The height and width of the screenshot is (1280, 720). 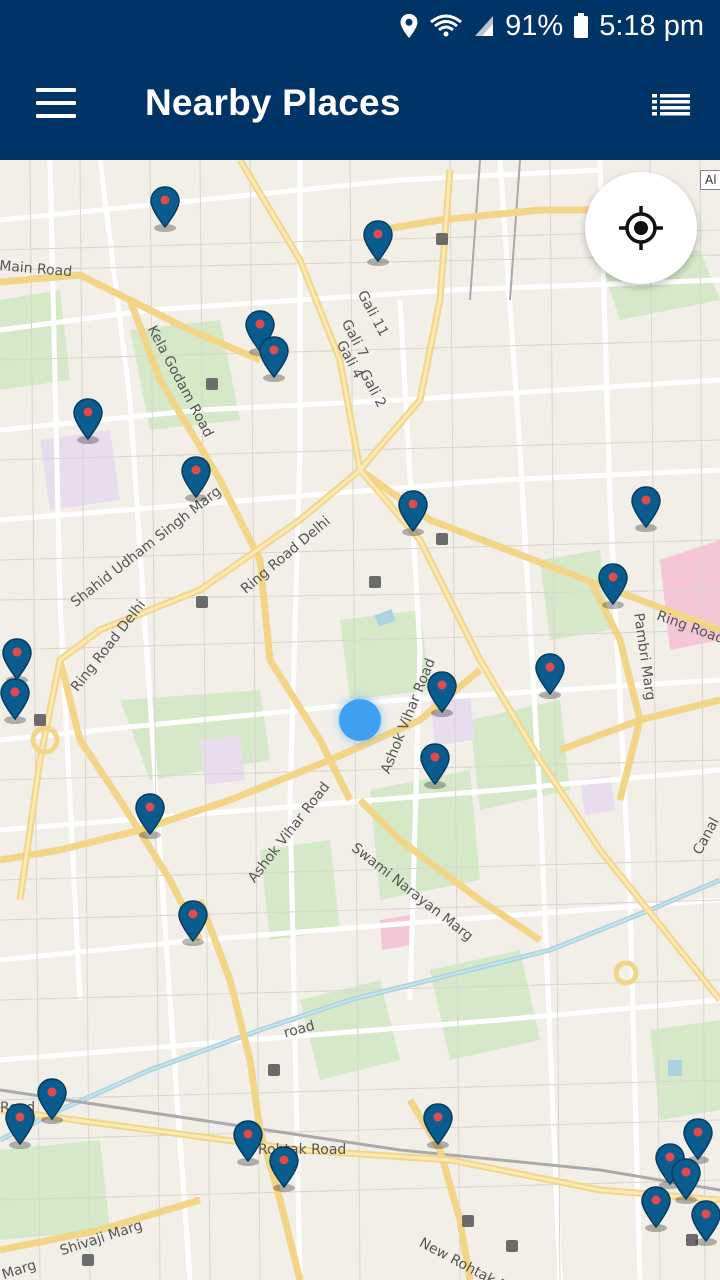 What do you see at coordinates (273, 102) in the screenshot?
I see `page-title: Nearby Places` at bounding box center [273, 102].